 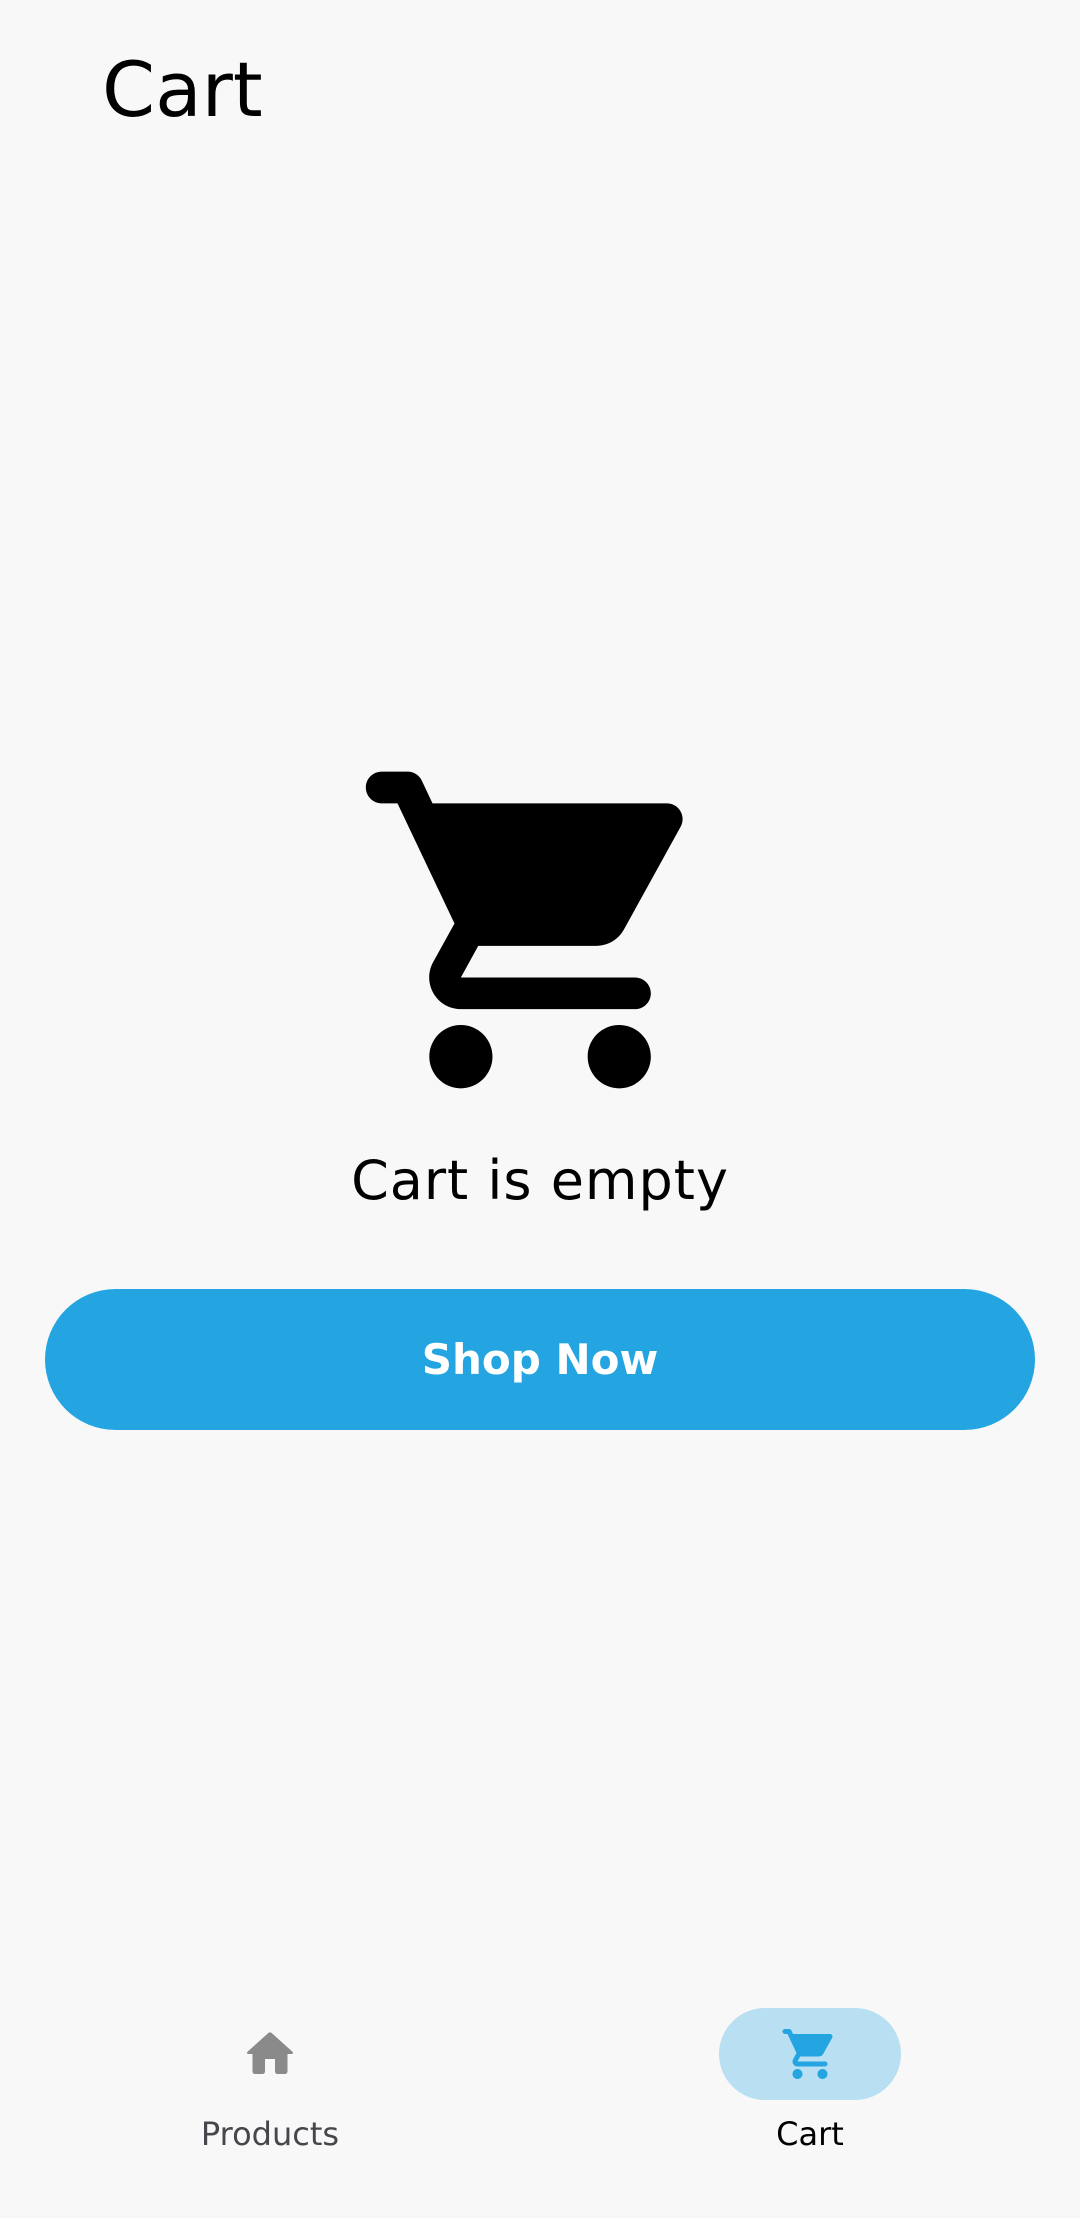 I want to click on nav-active-indicator, so click(x=810, y=2054).